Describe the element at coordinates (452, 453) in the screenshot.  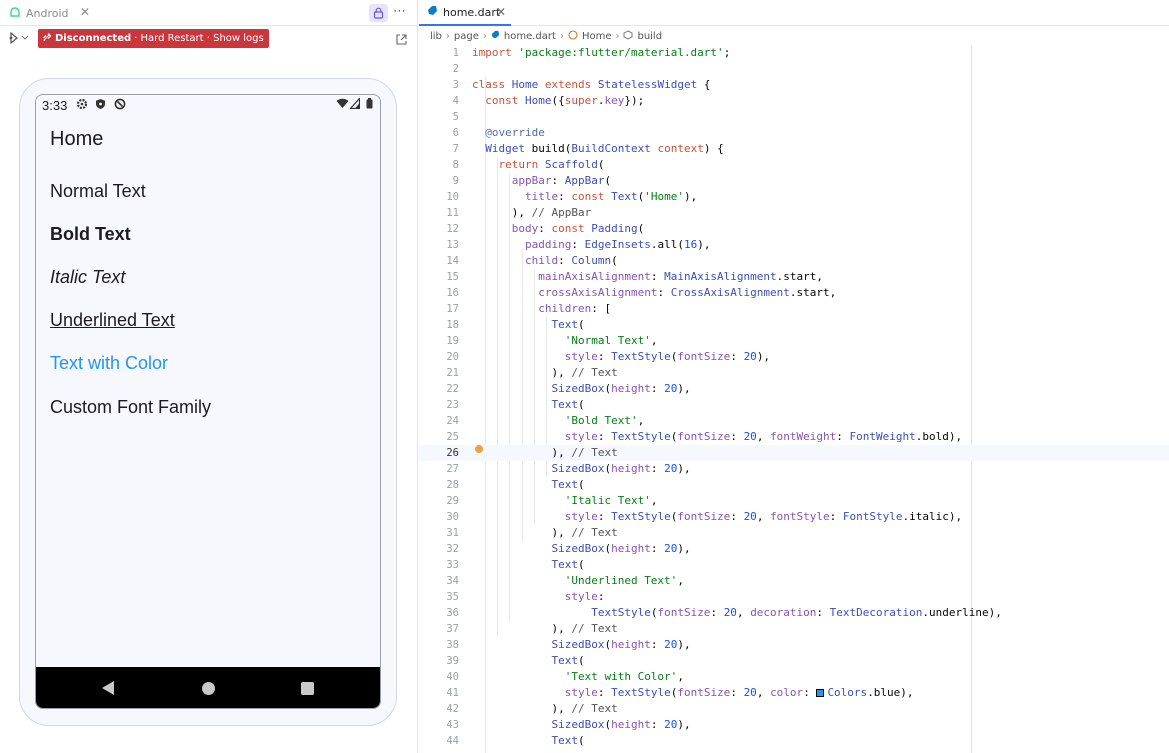
I see `line-number: 26` at that location.